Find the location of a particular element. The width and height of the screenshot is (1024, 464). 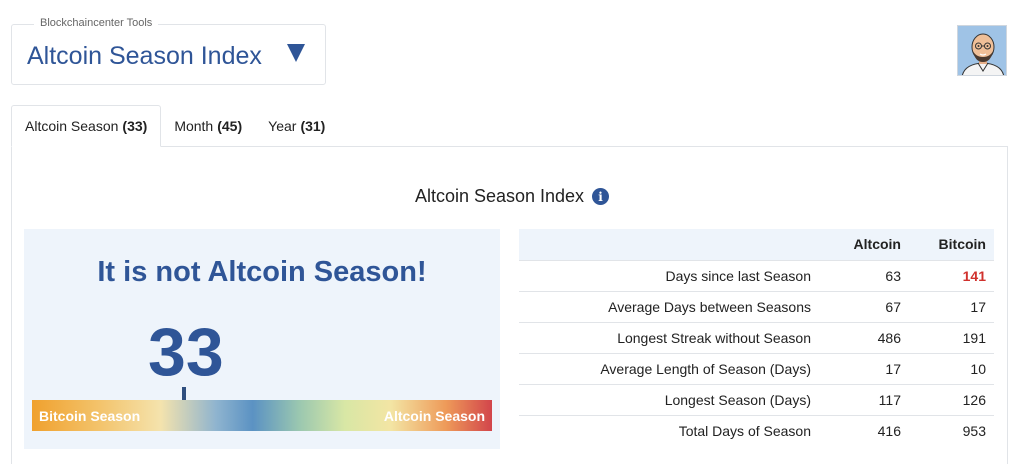

table-row: Average Days between Seasons 67 17 is located at coordinates (756, 306).